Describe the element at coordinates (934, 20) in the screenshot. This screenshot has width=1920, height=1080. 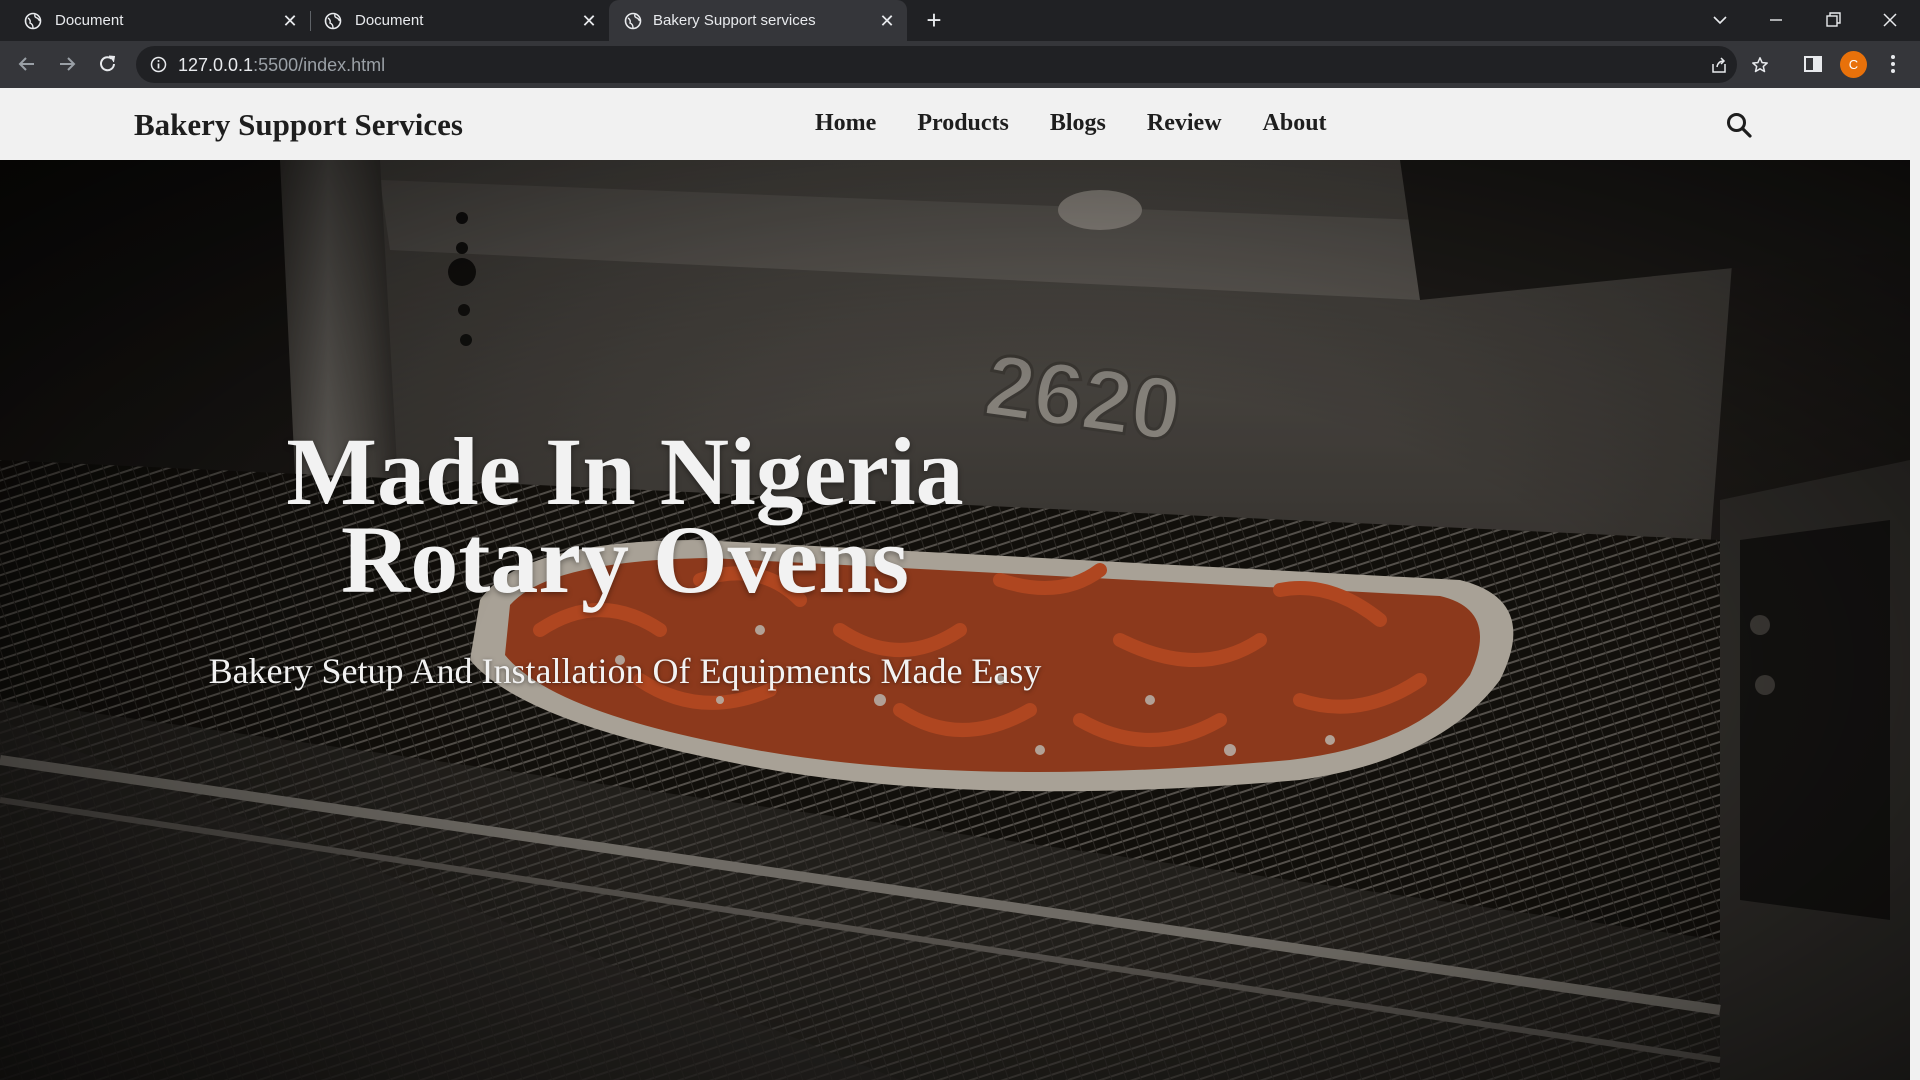
I see `plus-icon: +` at that location.